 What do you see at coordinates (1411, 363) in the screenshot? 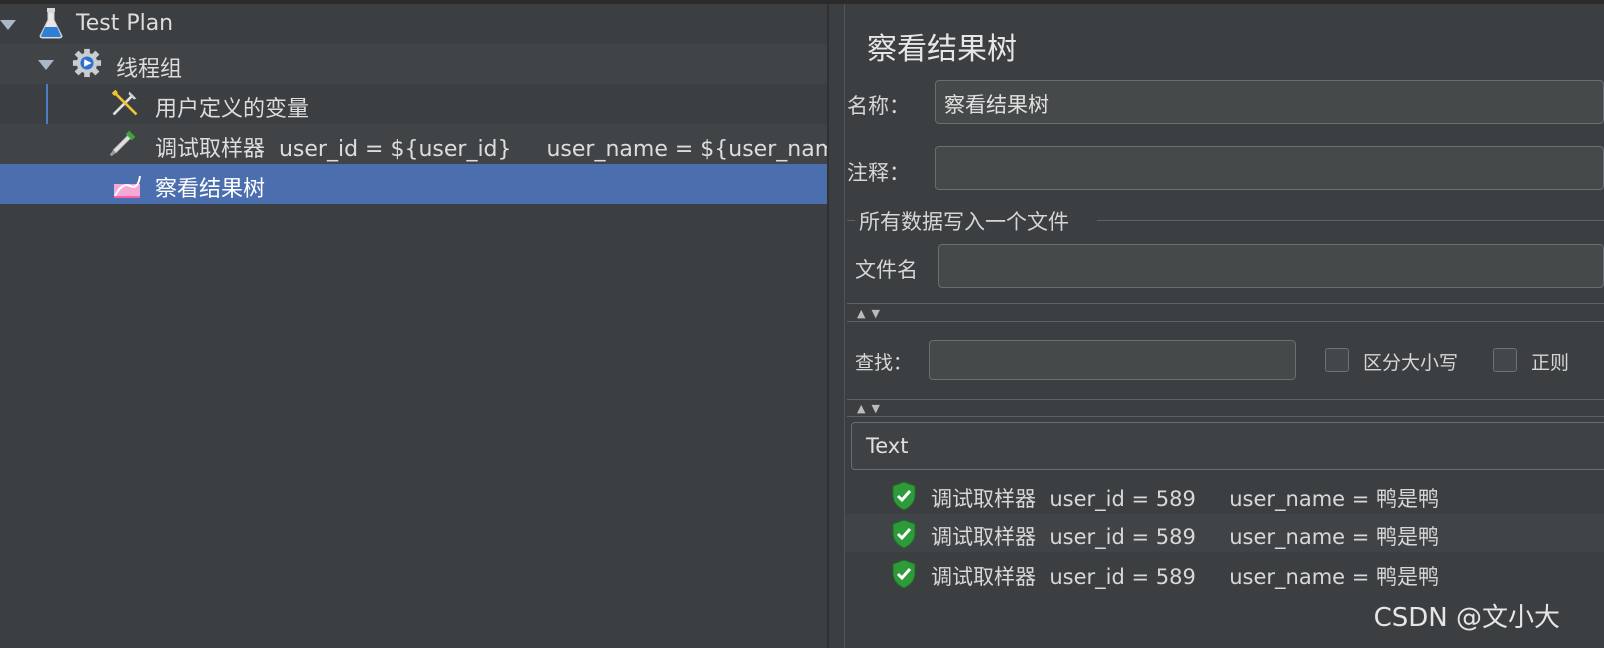
I see `case-sensitive-label: 区分大小写` at bounding box center [1411, 363].